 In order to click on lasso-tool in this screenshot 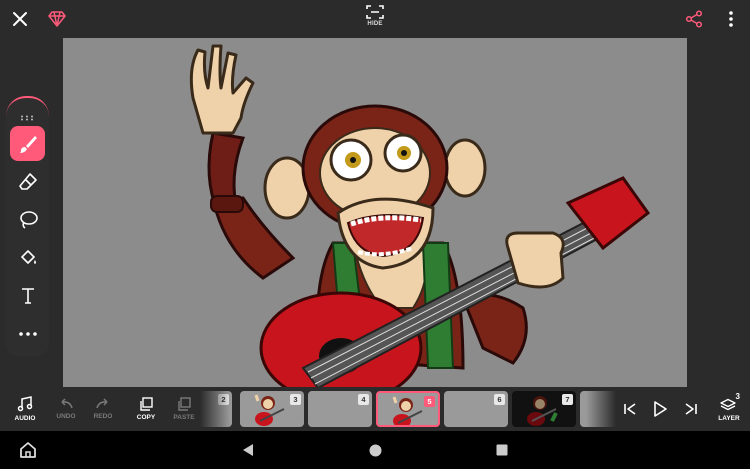, I will do `click(27, 219)`.